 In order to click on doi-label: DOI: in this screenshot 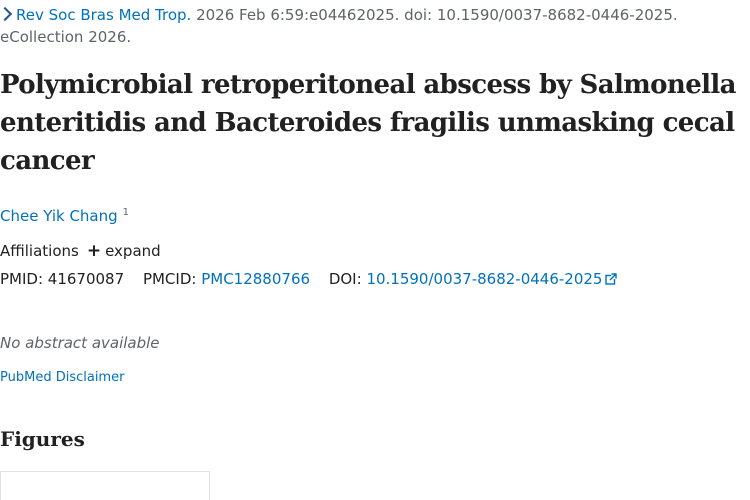, I will do `click(345, 279)`.